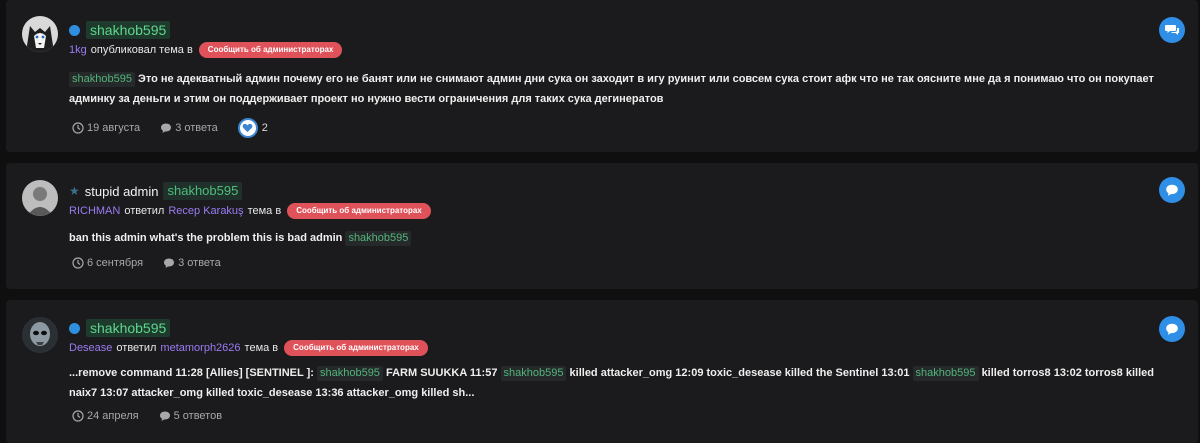  I want to click on action-text: опубликовал тема в, so click(141, 50).